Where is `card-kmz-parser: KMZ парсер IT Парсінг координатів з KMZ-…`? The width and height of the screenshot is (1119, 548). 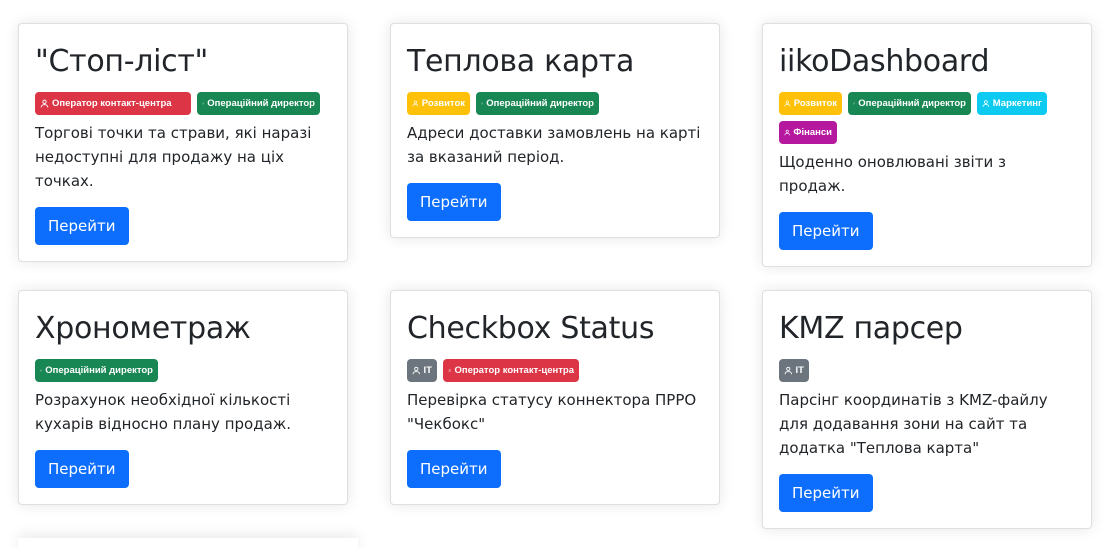
card-kmz-parser: KMZ парсер IT Парсінг координатів з KMZ-… is located at coordinates (927, 409).